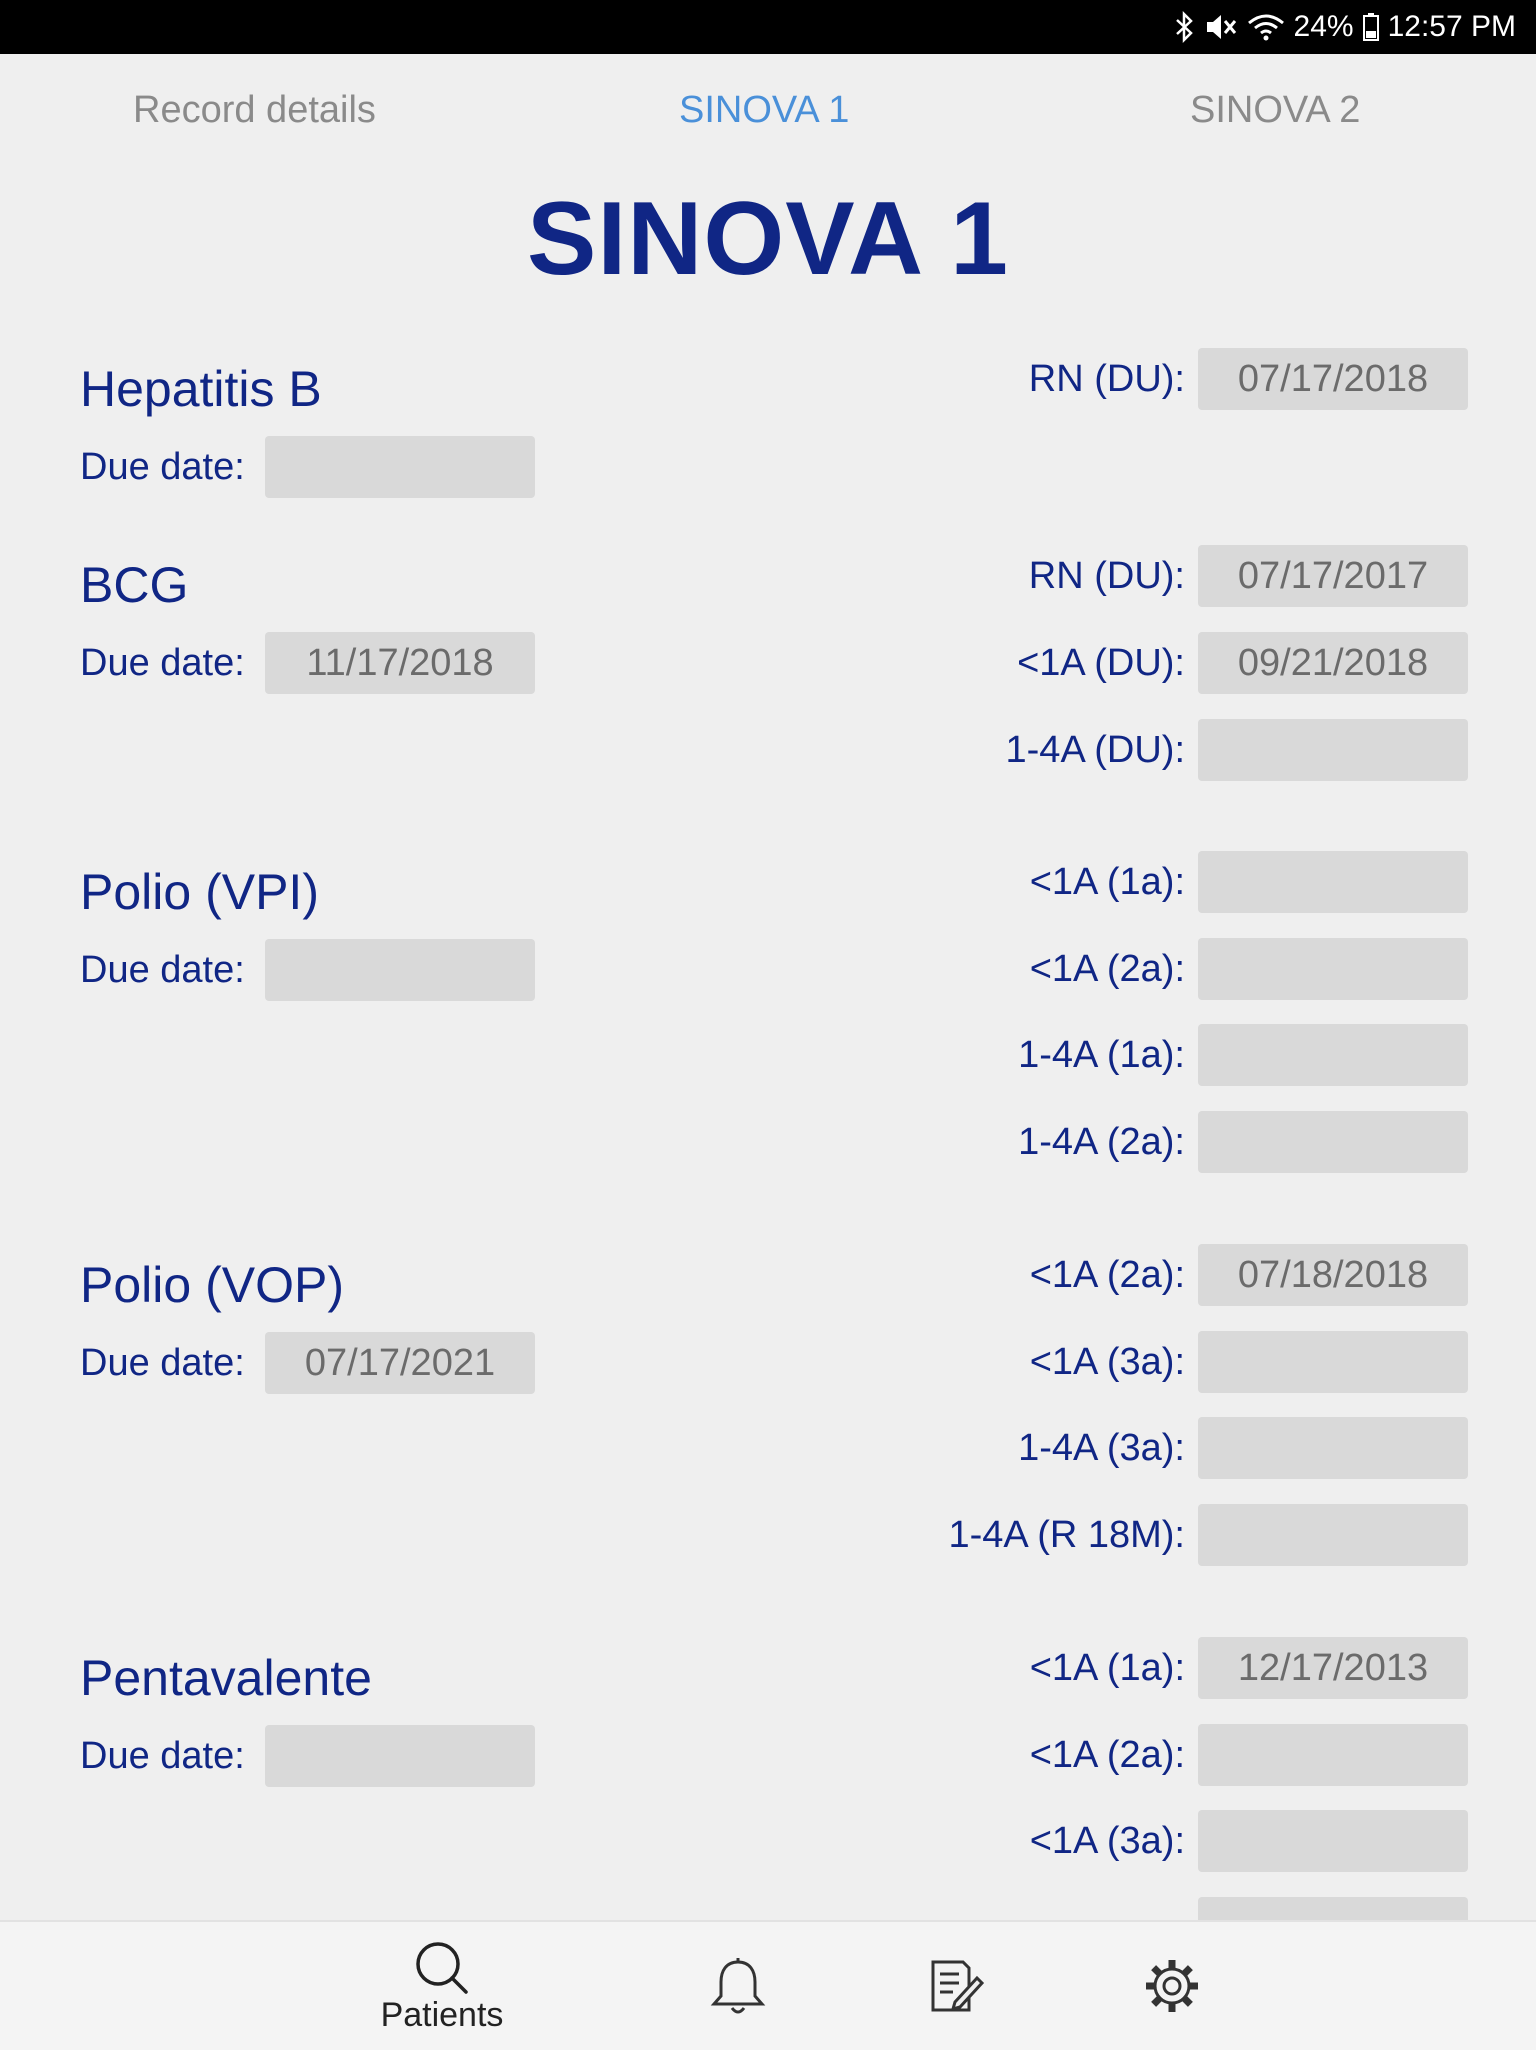  What do you see at coordinates (400, 663) in the screenshot?
I see `due-date-field: 11/17/2018` at bounding box center [400, 663].